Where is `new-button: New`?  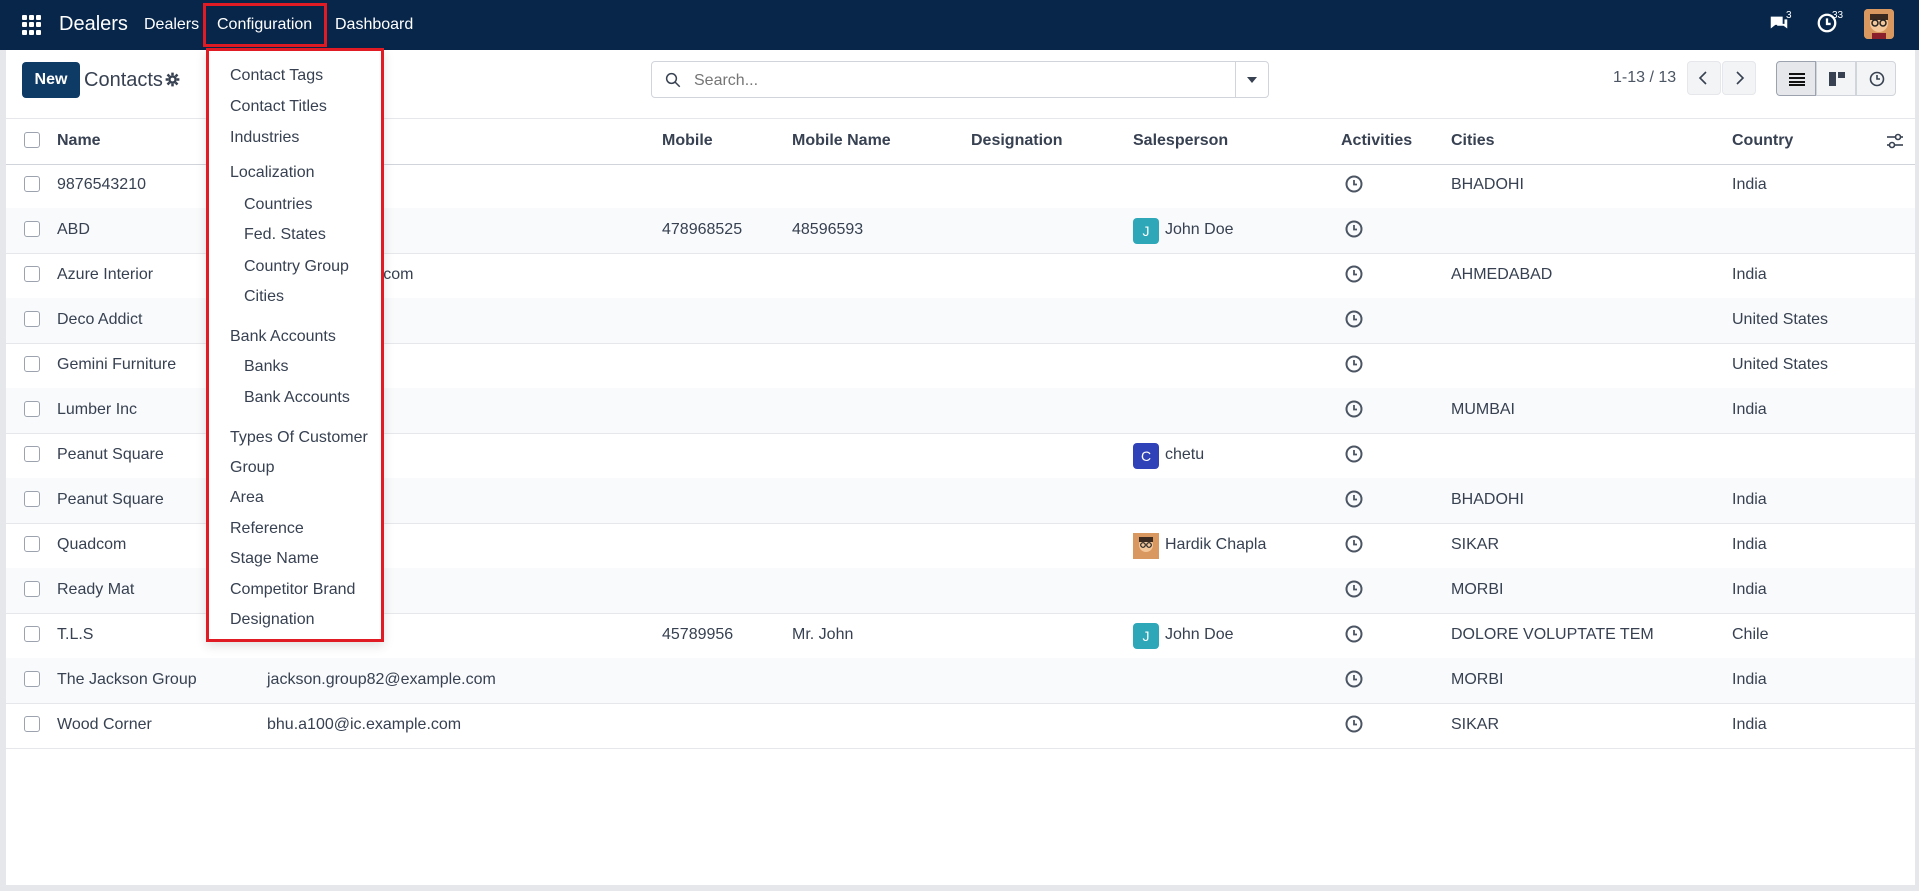 new-button: New is located at coordinates (51, 80).